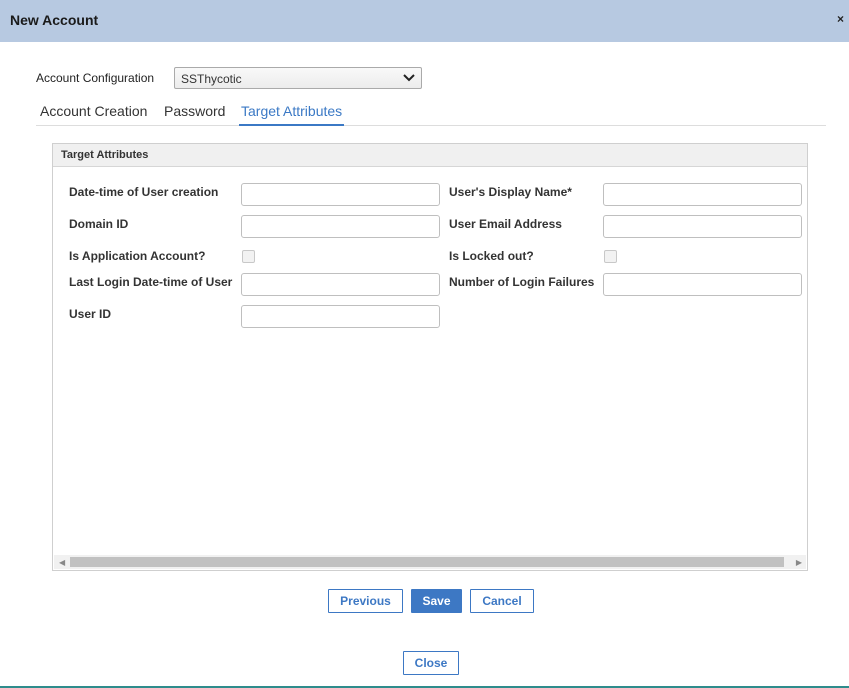 The width and height of the screenshot is (849, 688). What do you see at coordinates (340, 284) in the screenshot?
I see `last-login-input` at bounding box center [340, 284].